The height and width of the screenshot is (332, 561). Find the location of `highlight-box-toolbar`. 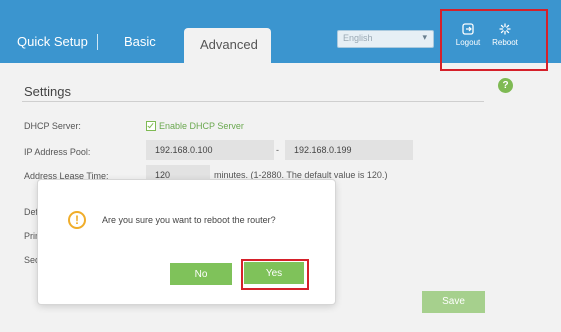

highlight-box-toolbar is located at coordinates (494, 40).